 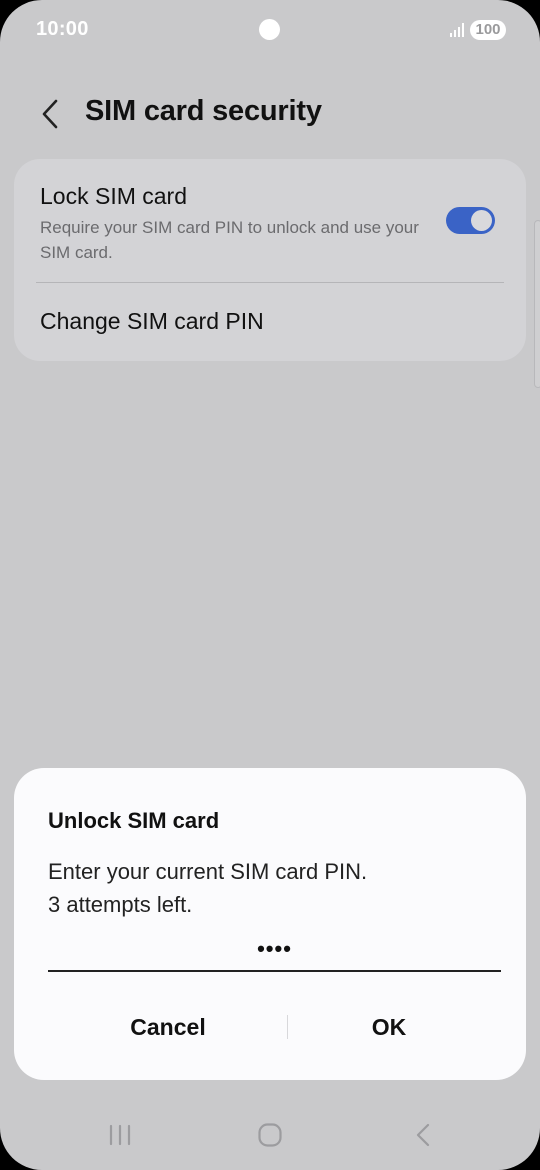 I want to click on status-time: 10:00, so click(x=62, y=29).